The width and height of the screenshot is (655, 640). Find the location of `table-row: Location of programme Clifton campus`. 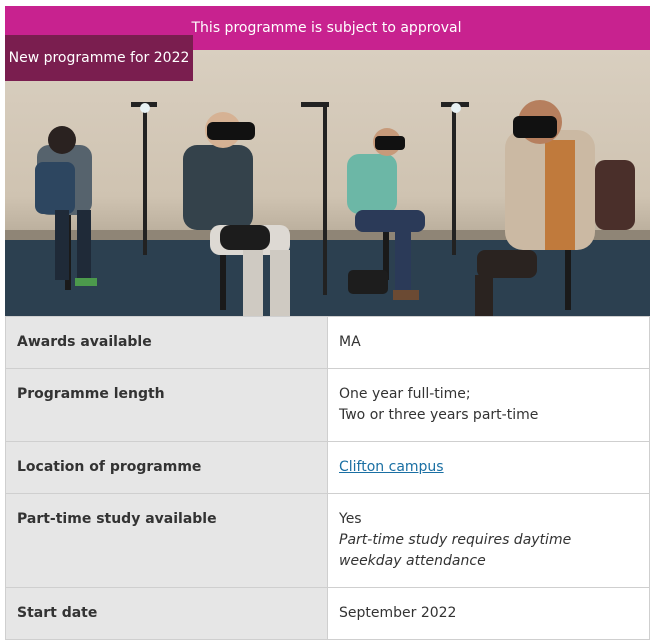

table-row: Location of programme Clifton campus is located at coordinates (327, 467).